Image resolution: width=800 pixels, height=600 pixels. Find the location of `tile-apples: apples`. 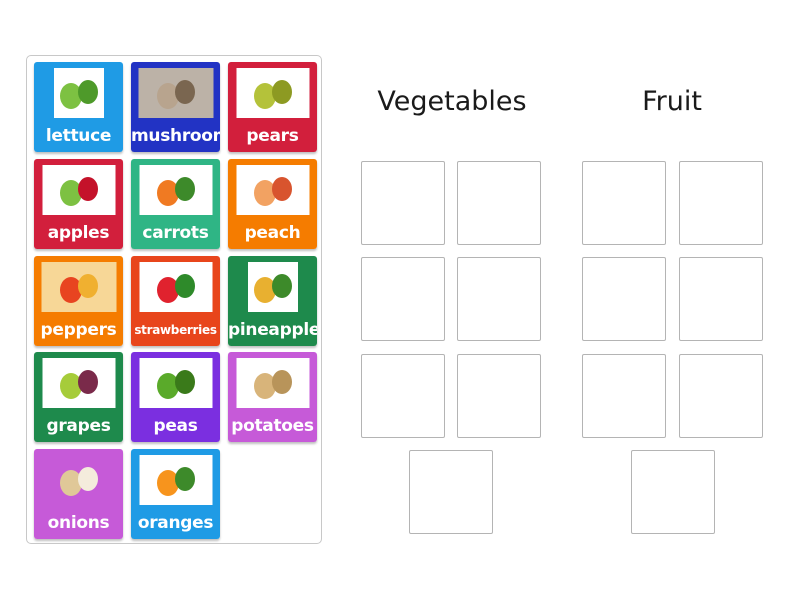

tile-apples: apples is located at coordinates (78, 204).